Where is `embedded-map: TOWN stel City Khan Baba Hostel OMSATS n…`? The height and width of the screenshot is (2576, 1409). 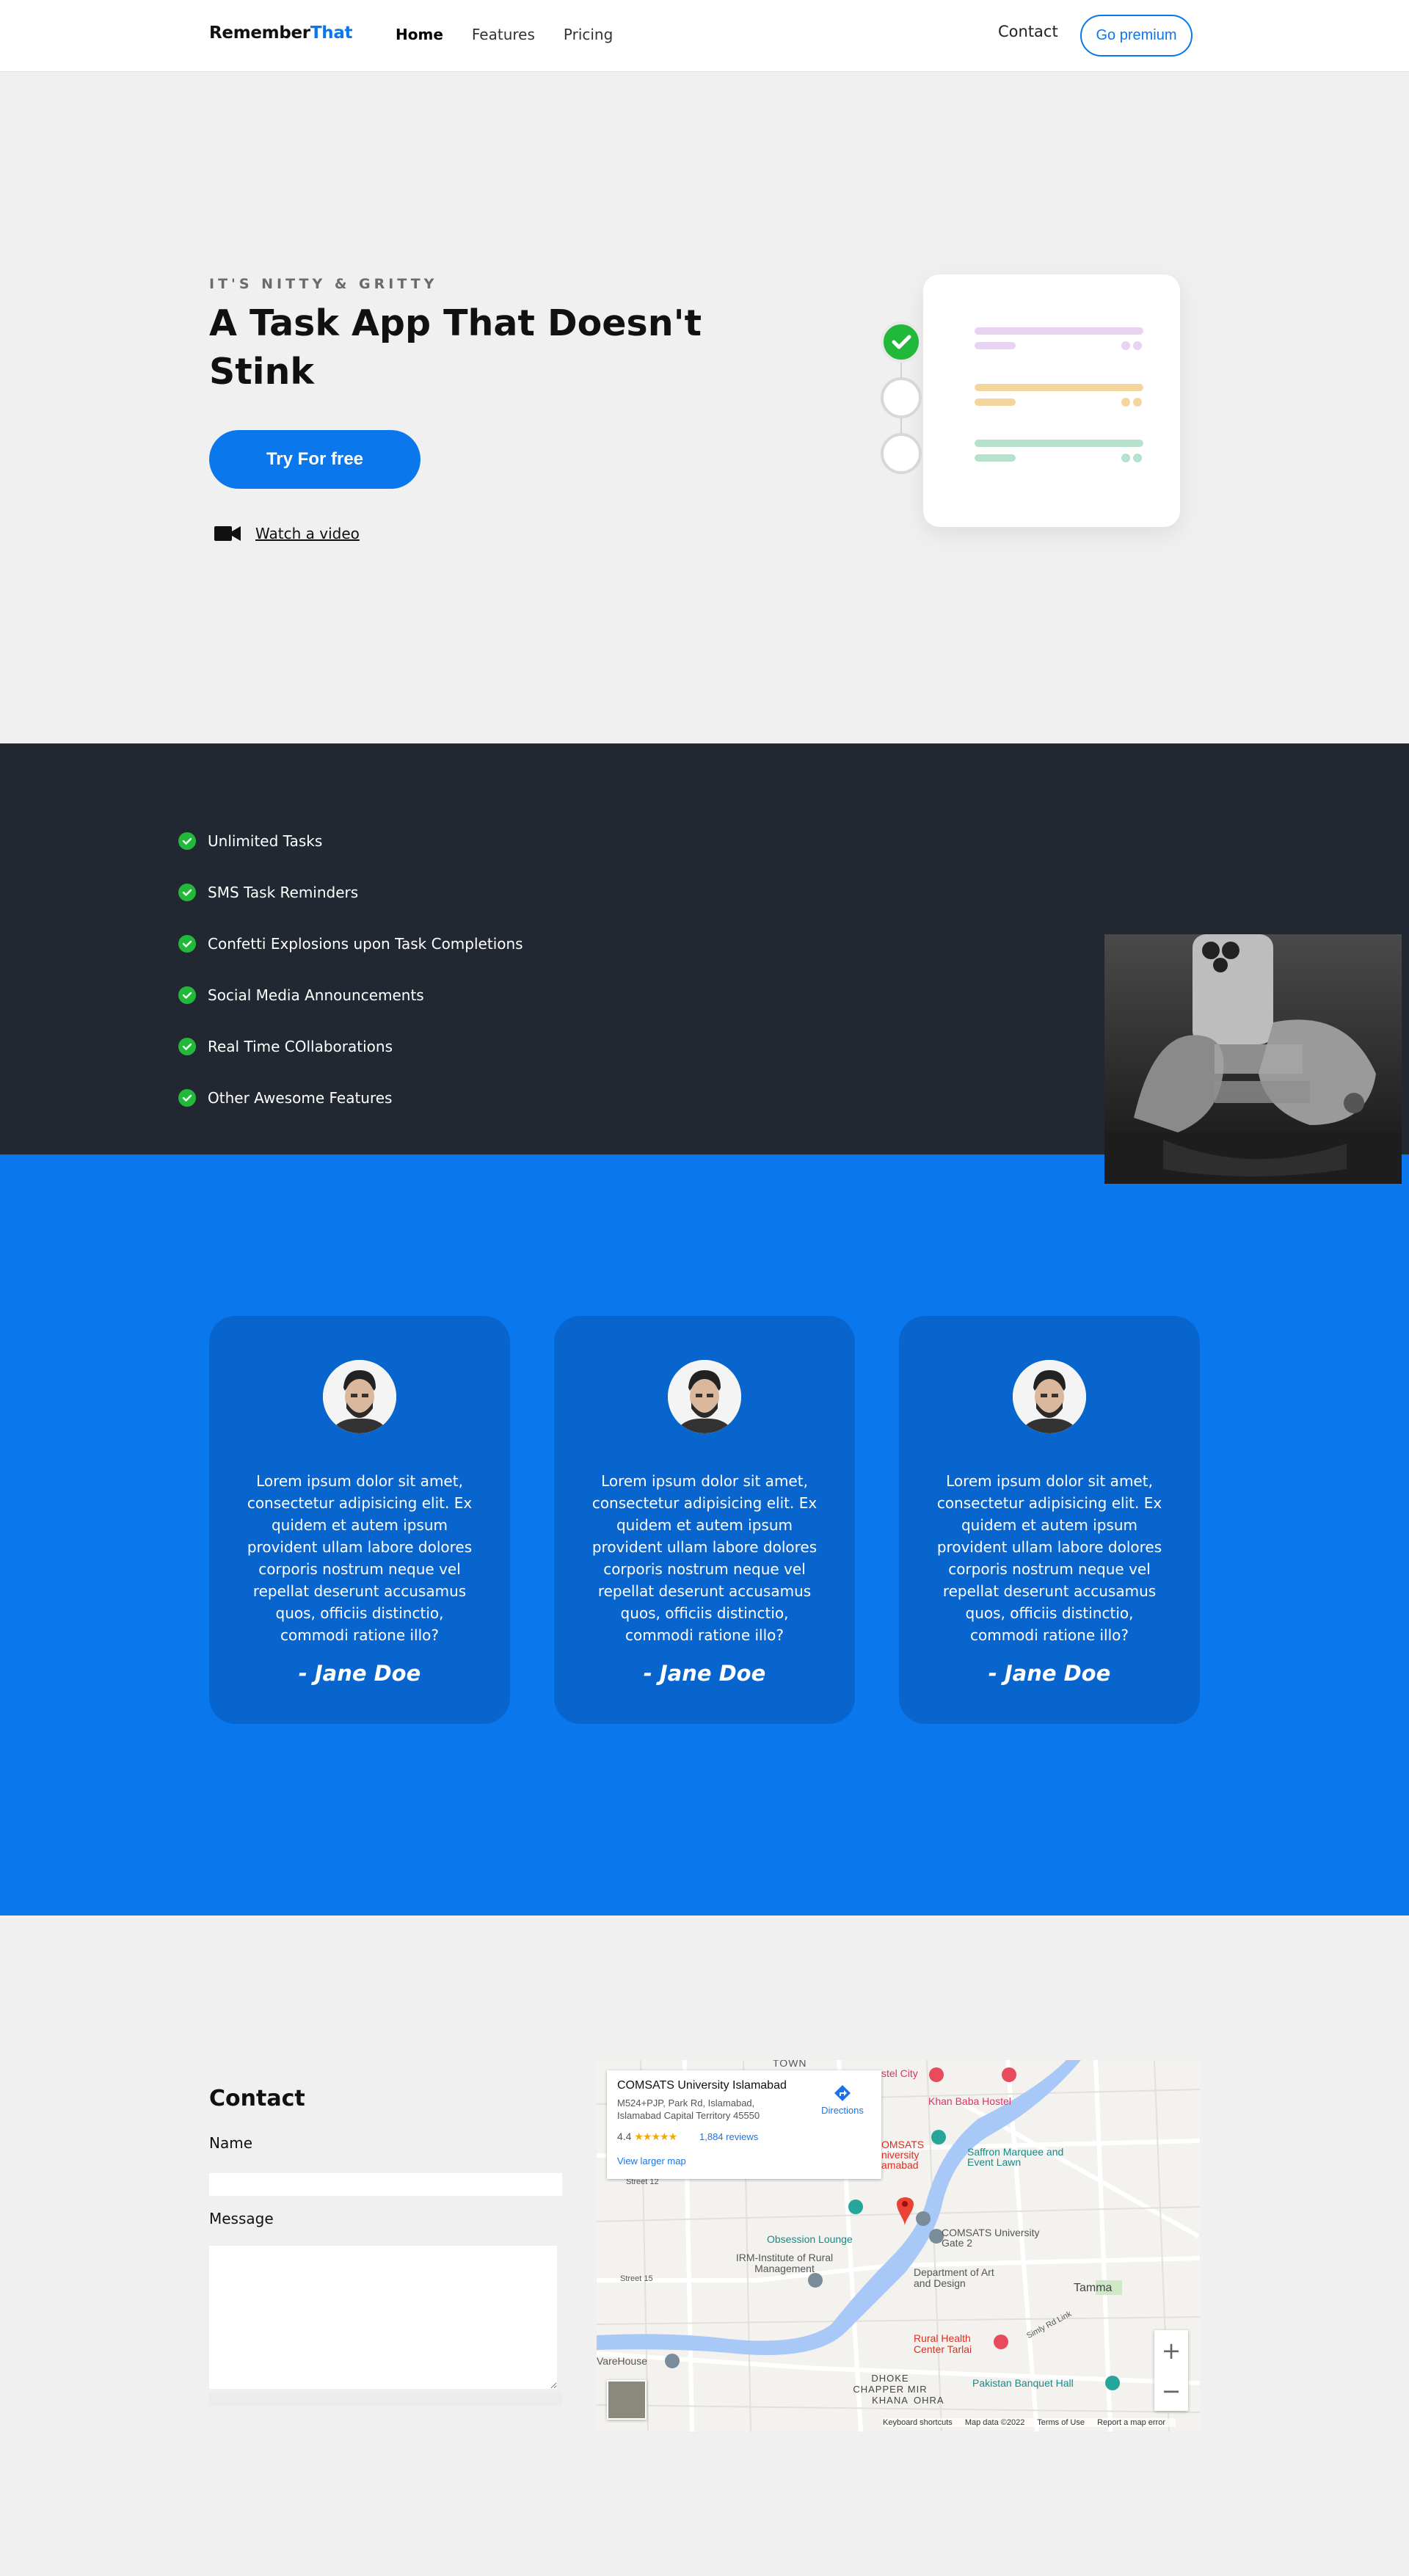 embedded-map: TOWN stel City Khan Baba Hostel OMSATS n… is located at coordinates (899, 2245).